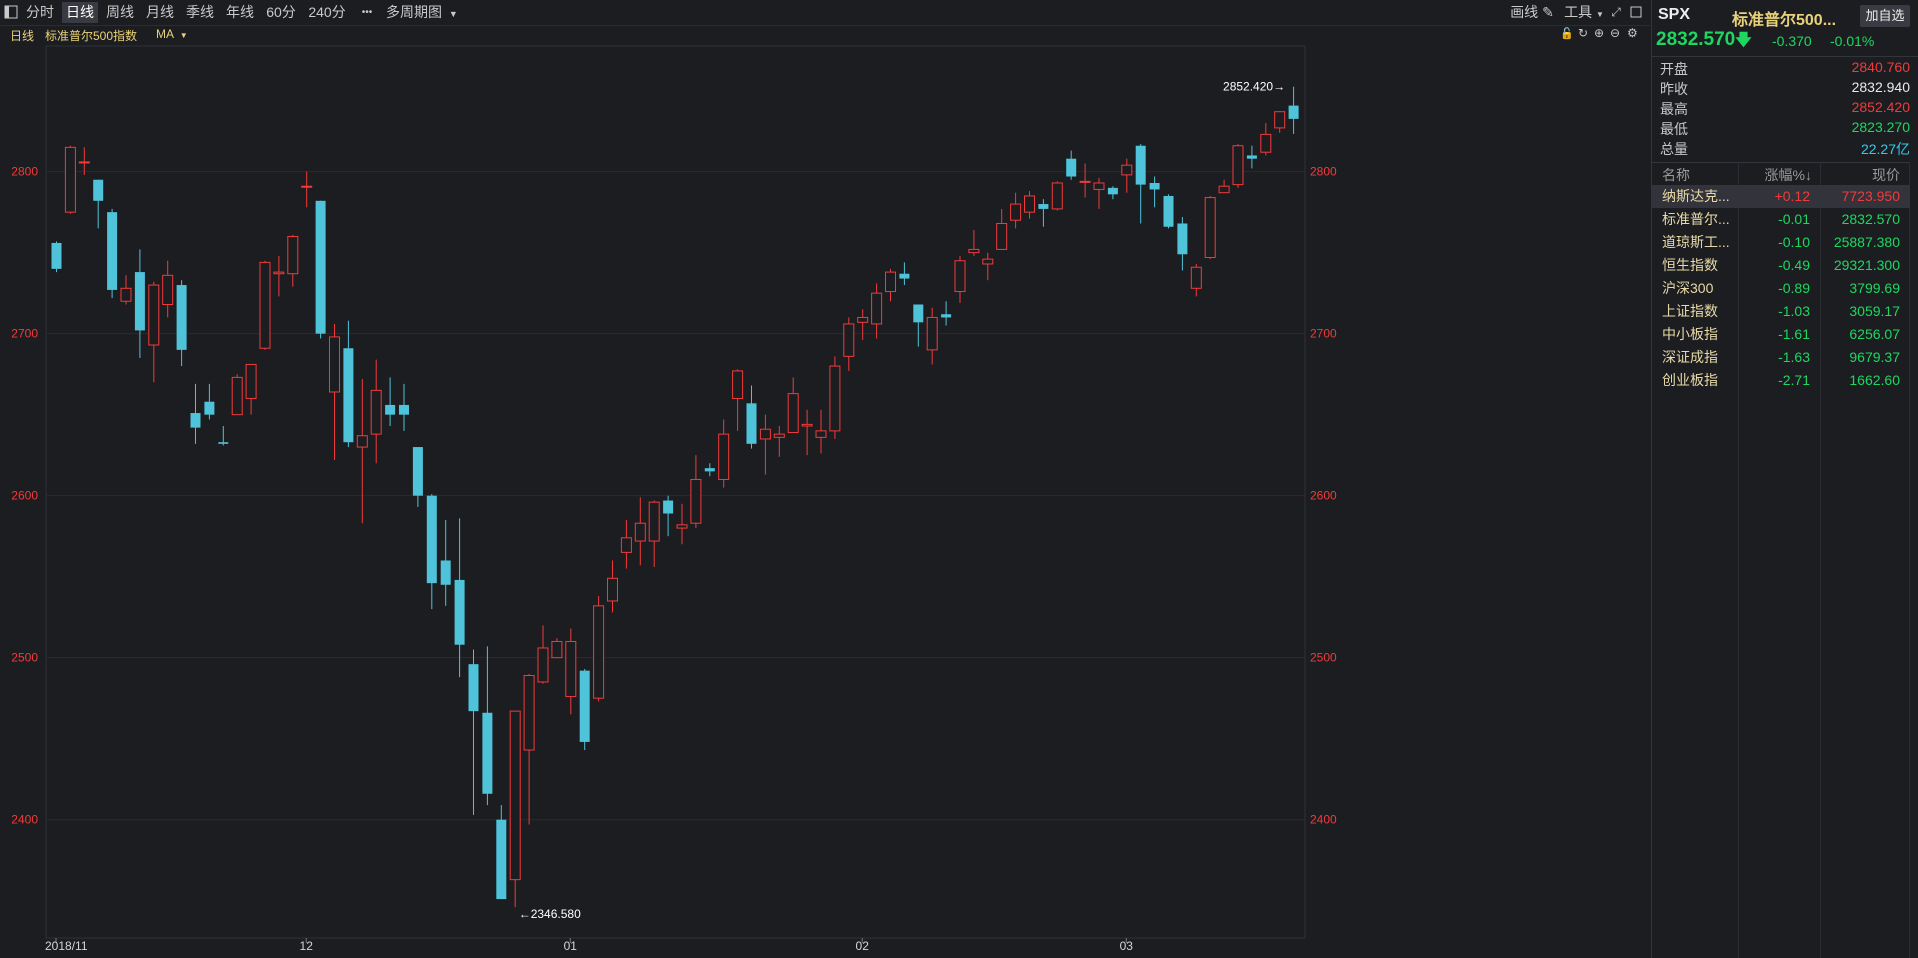 Image resolution: width=1918 pixels, height=958 pixels. What do you see at coordinates (1632, 33) in the screenshot?
I see `settings-icon: ⚙` at bounding box center [1632, 33].